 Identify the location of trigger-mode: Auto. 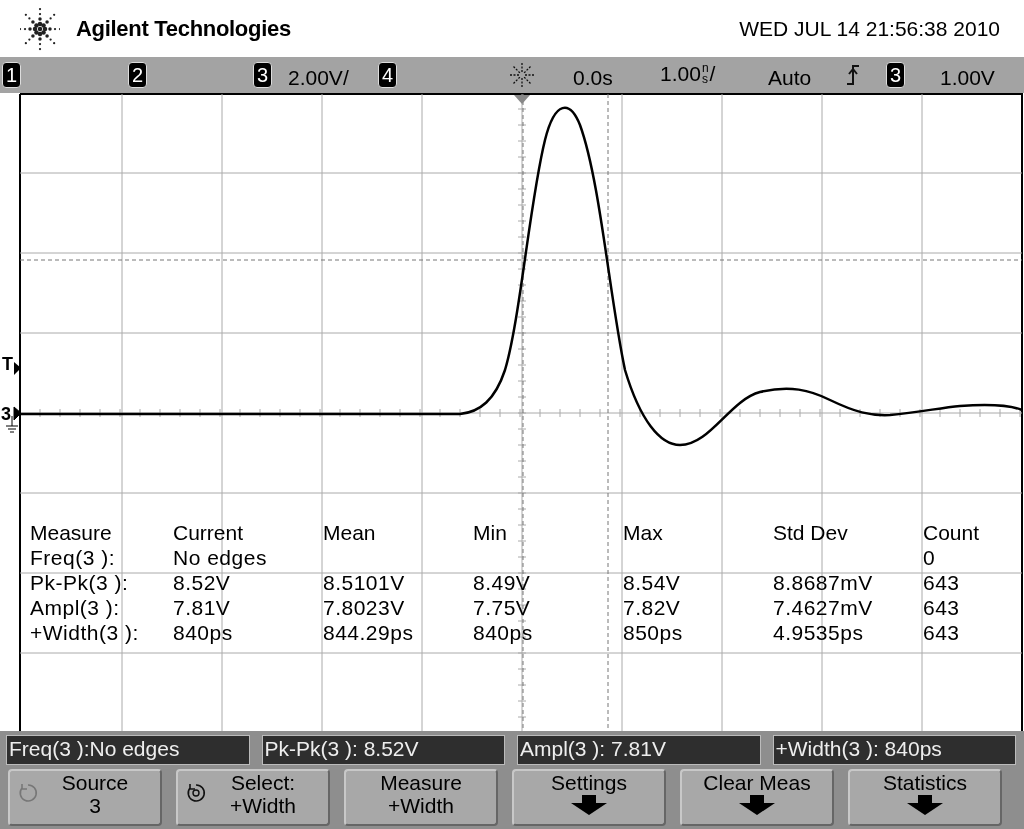
(790, 78).